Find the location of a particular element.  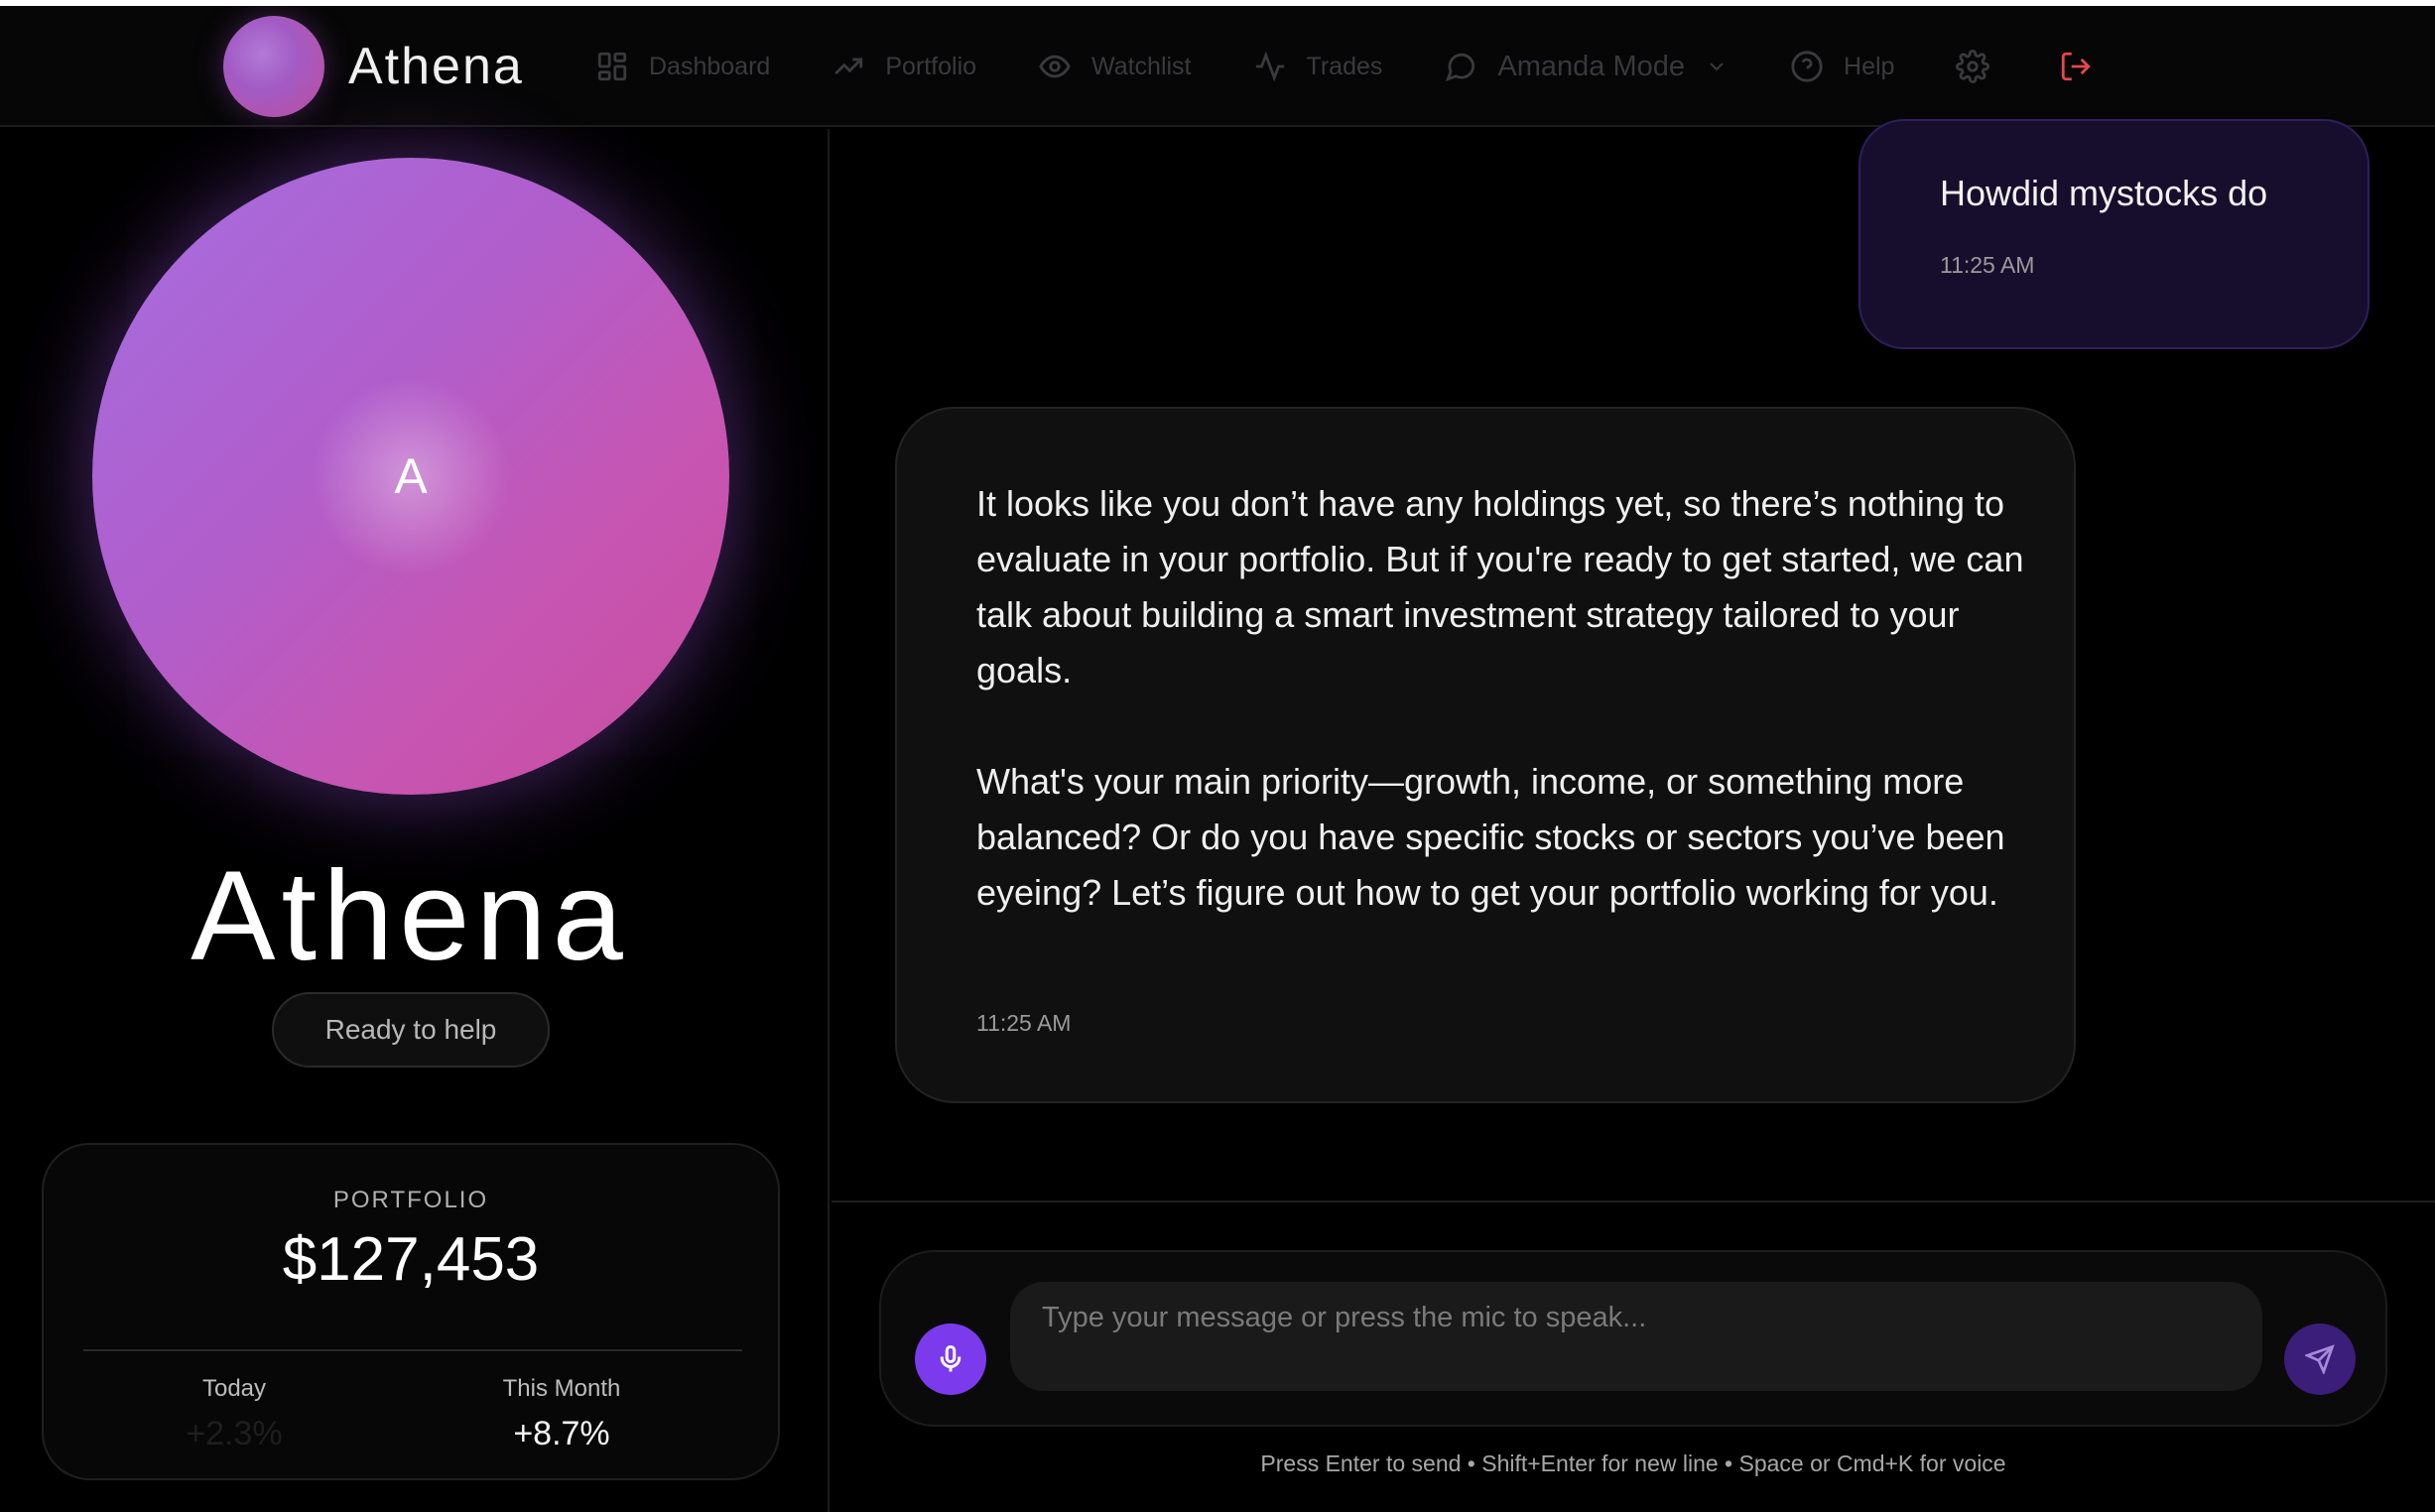

nav-label-dashboard: Dashboard is located at coordinates (710, 66).